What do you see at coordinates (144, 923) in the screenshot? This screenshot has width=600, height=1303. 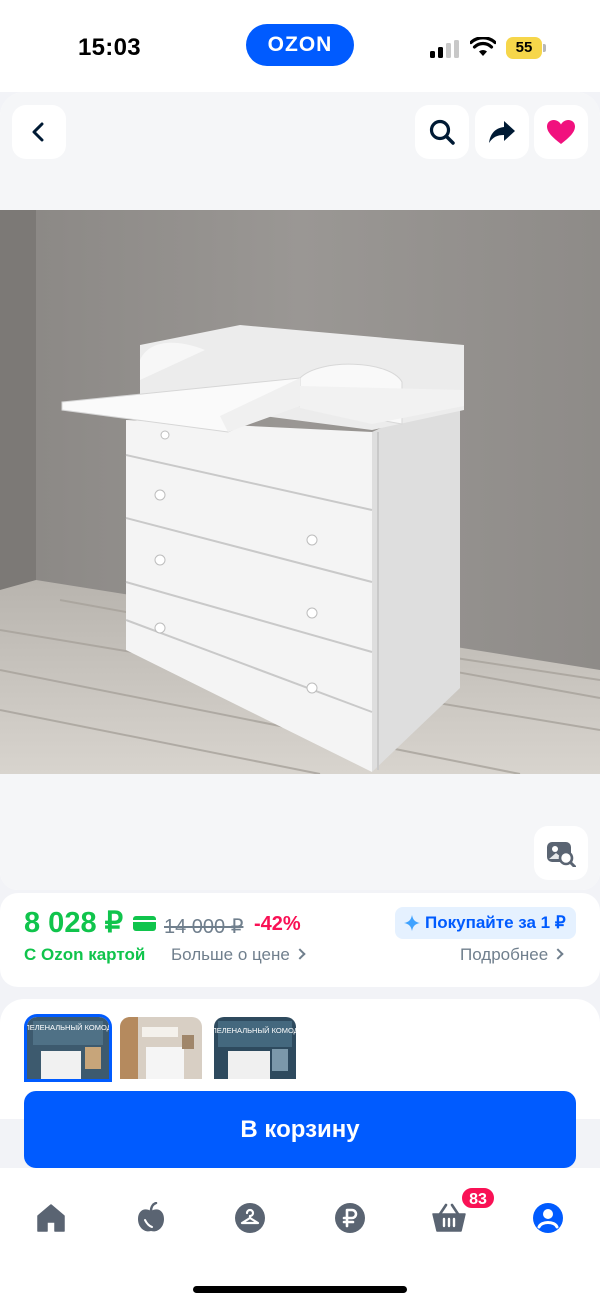 I see `ozon-card-icon` at bounding box center [144, 923].